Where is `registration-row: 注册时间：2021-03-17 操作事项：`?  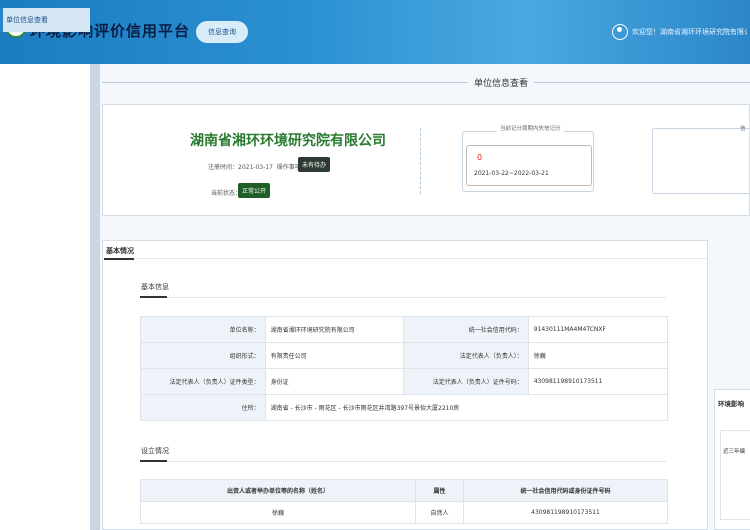
registration-row: 注册时间：2021-03-17 操作事项： is located at coordinates (257, 166).